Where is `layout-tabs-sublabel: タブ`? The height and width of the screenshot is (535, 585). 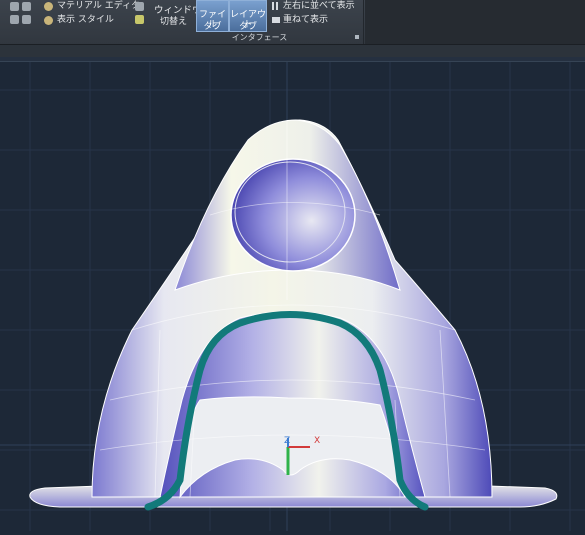 layout-tabs-sublabel: タブ is located at coordinates (247, 27).